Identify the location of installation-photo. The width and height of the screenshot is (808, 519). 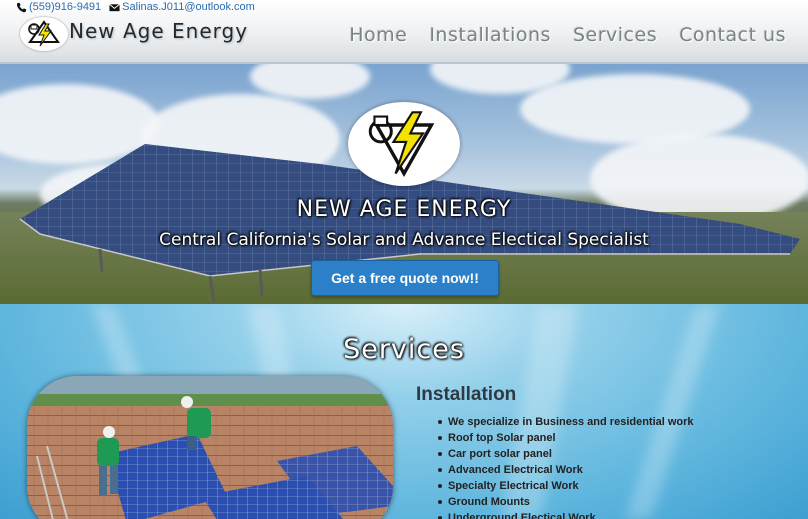
(210, 447).